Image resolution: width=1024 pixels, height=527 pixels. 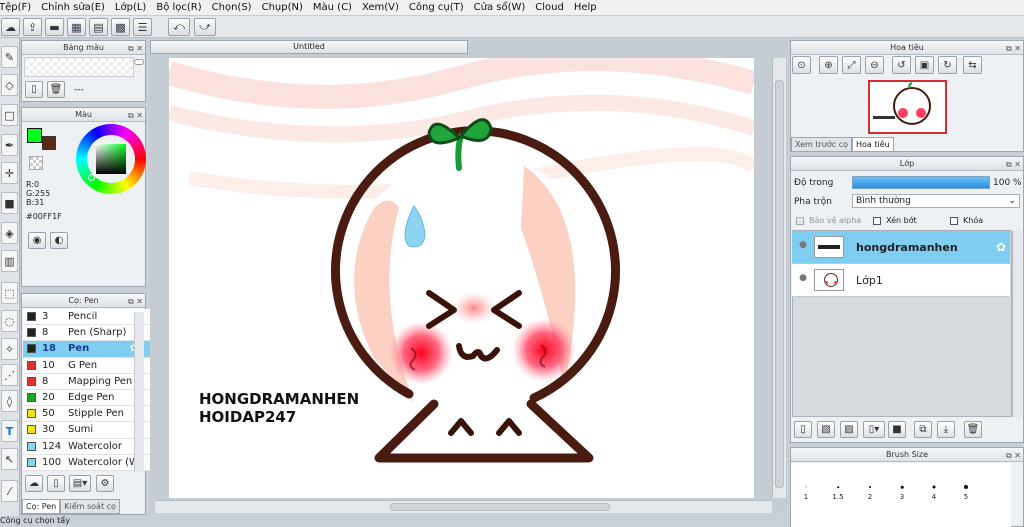 What do you see at coordinates (828, 220) in the screenshot?
I see `protect-alpha-option: Bảo vệ alpha` at bounding box center [828, 220].